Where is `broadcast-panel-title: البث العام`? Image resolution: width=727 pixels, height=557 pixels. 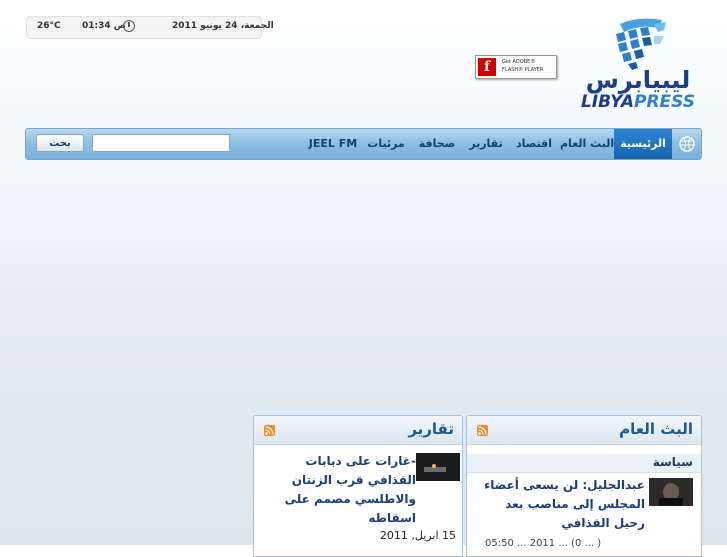
broadcast-panel-title: البث العام is located at coordinates (656, 429).